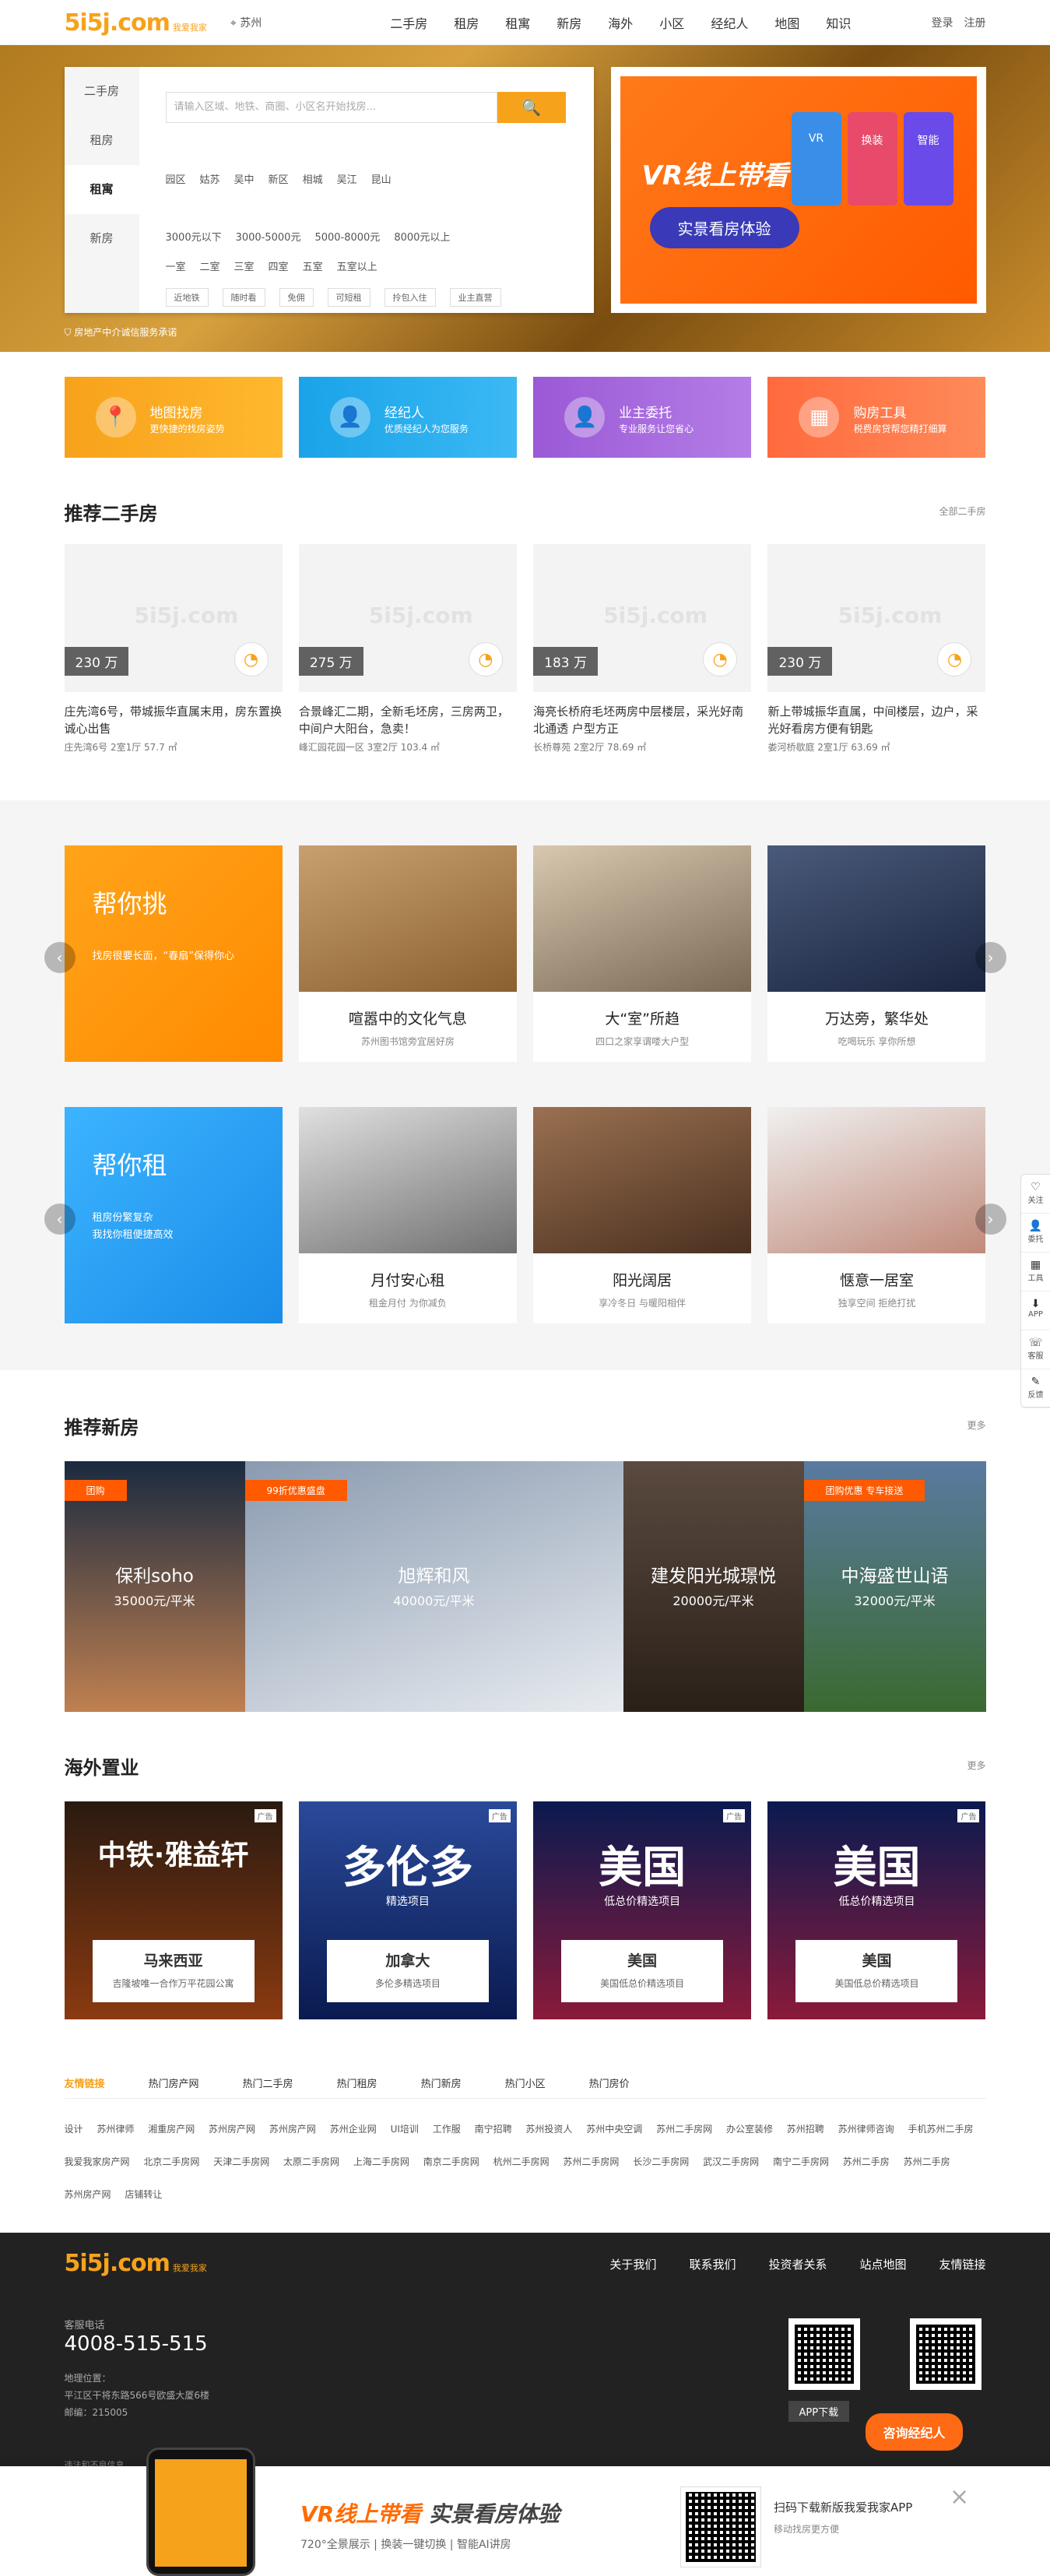  Describe the element at coordinates (244, 268) in the screenshot. I see `filter-link: 三室` at that location.